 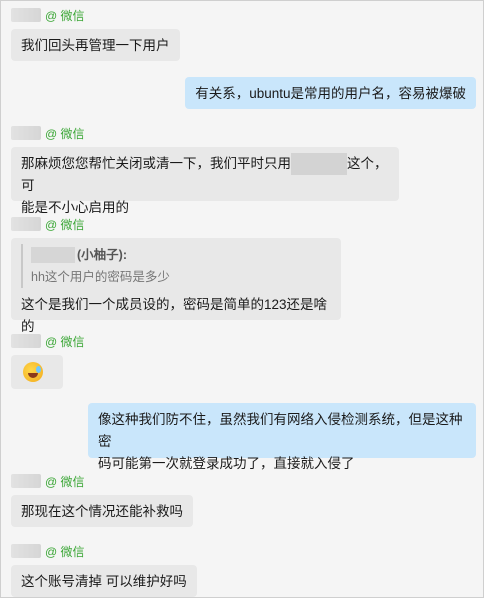 I want to click on outgoing-message: 有关系，ubuntu是常用的用户名，容易被爆破, so click(x=330, y=93).